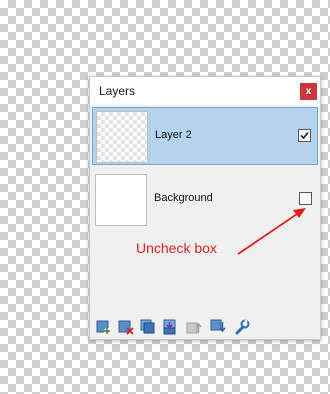  What do you see at coordinates (218, 327) in the screenshot?
I see `move-down-icon` at bounding box center [218, 327].